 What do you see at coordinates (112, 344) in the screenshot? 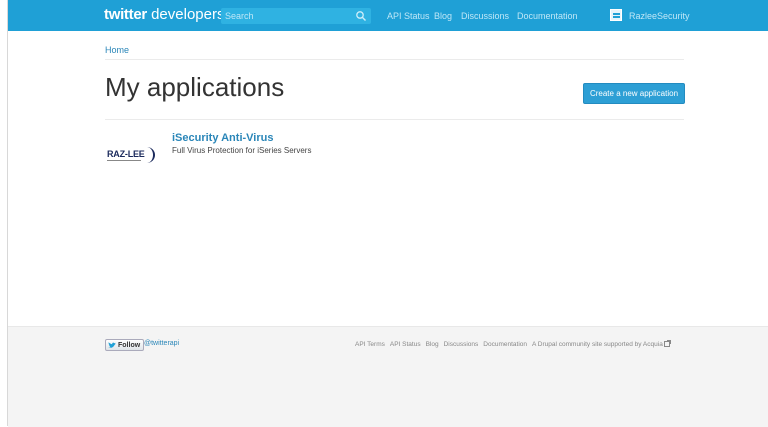
I see `twitter-bird-icon` at bounding box center [112, 344].